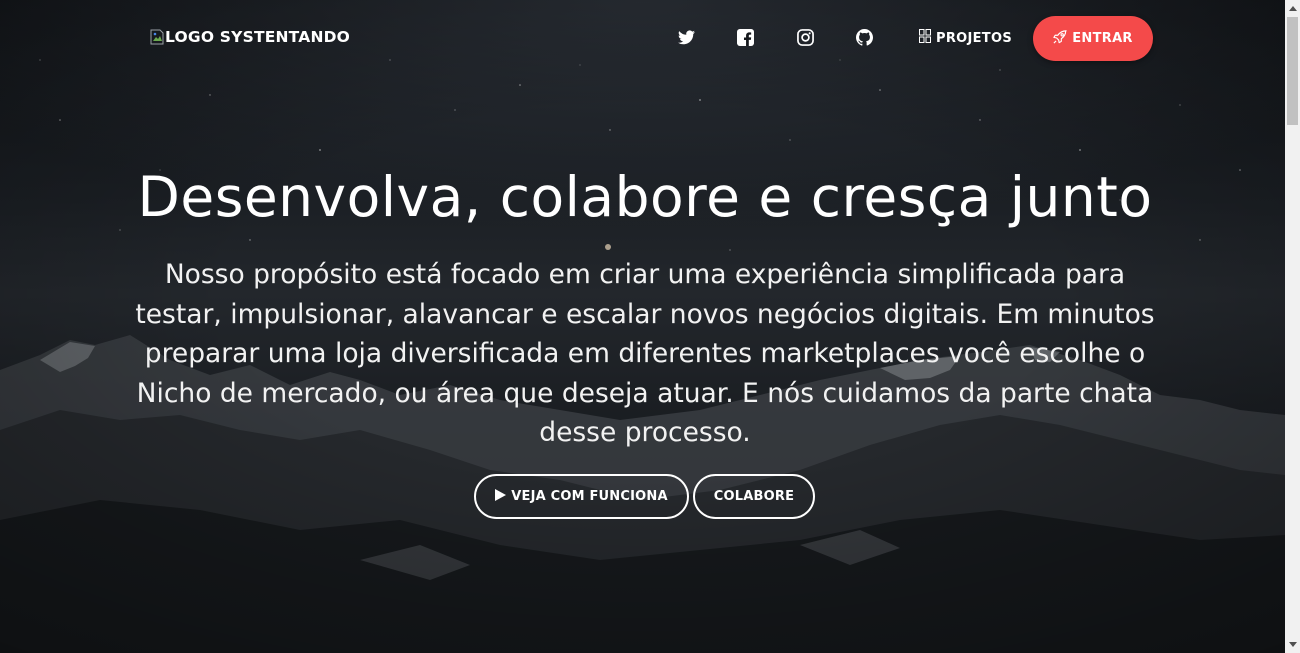 This screenshot has height=653, width=1300. Describe the element at coordinates (1292, 71) in the screenshot. I see `scrollbar-thumb` at that location.